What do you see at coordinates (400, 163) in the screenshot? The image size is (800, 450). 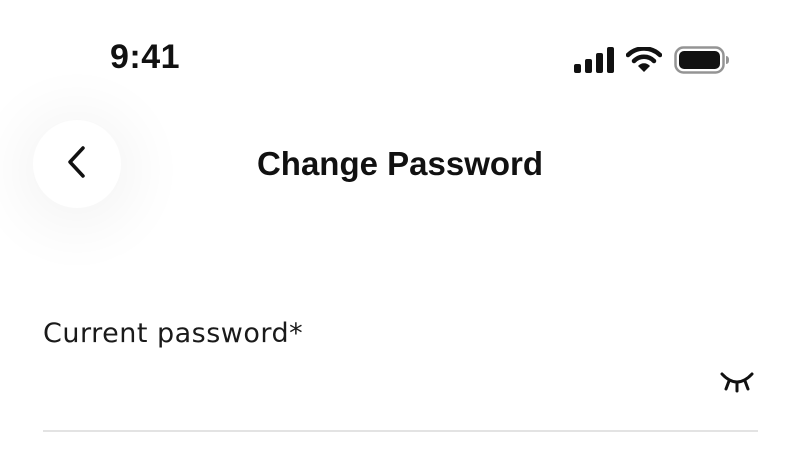 I see `page-title: Change Password` at bounding box center [400, 163].